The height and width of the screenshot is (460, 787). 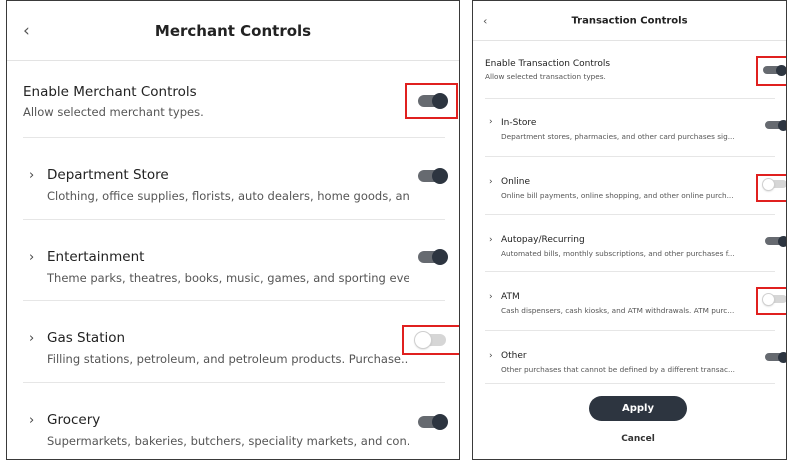 What do you see at coordinates (113, 112) in the screenshot?
I see `master-description: Allow selected merchant types.` at bounding box center [113, 112].